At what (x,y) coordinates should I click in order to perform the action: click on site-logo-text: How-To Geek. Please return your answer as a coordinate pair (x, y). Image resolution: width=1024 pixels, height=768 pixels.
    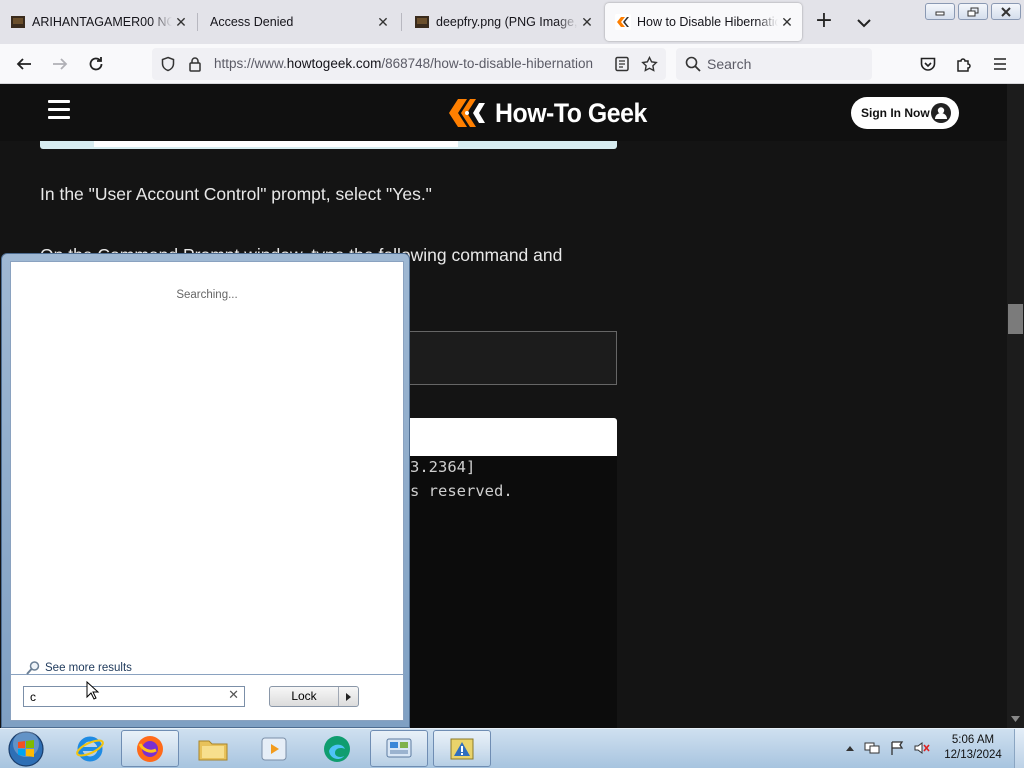
    Looking at the image, I should click on (571, 112).